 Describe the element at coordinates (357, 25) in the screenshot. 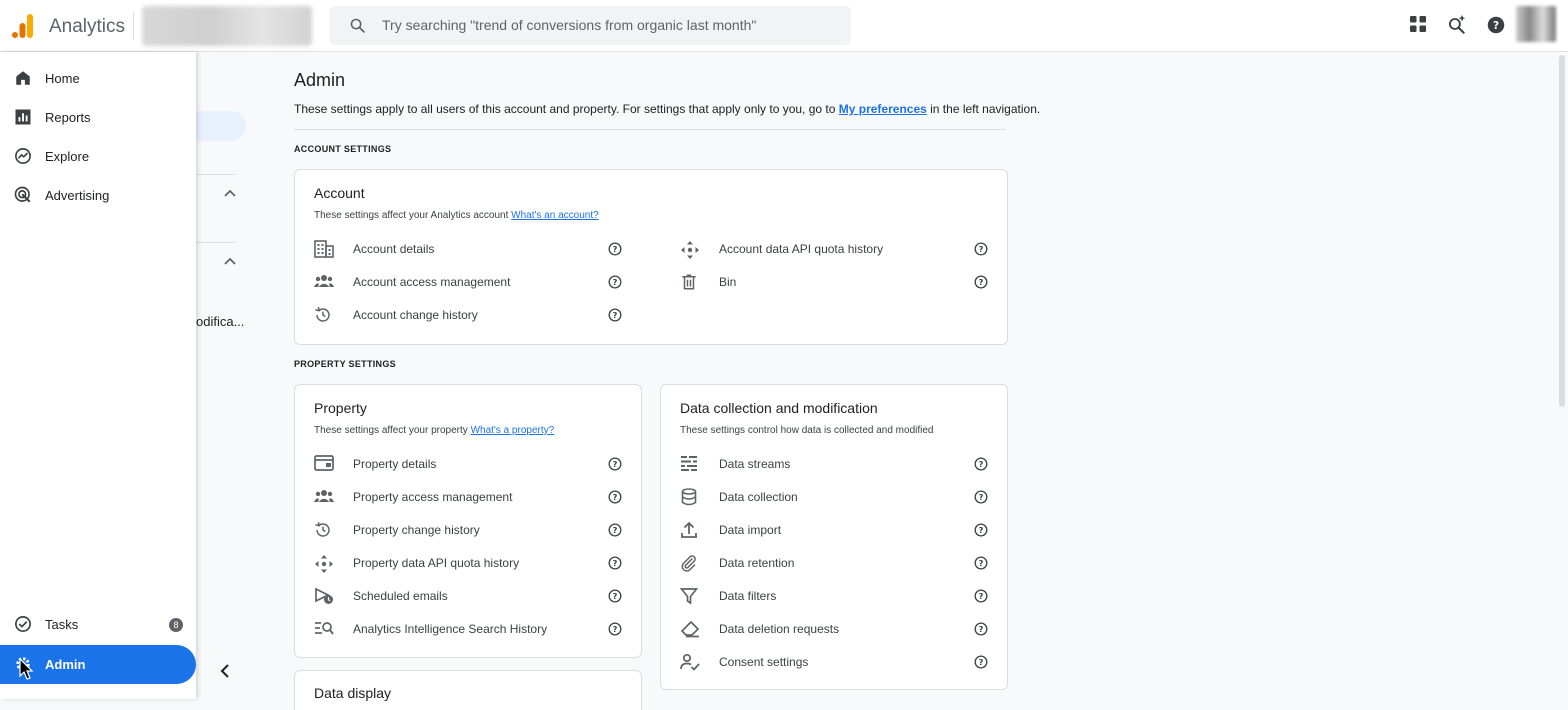

I see `search-icon` at that location.